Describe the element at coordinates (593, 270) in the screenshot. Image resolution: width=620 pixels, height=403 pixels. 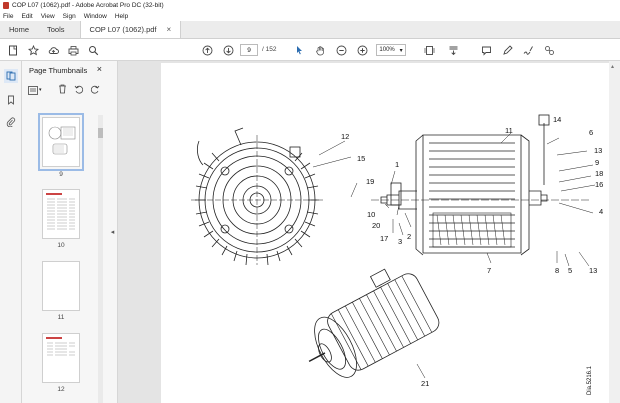
I see `callout-13b: 13` at that location.